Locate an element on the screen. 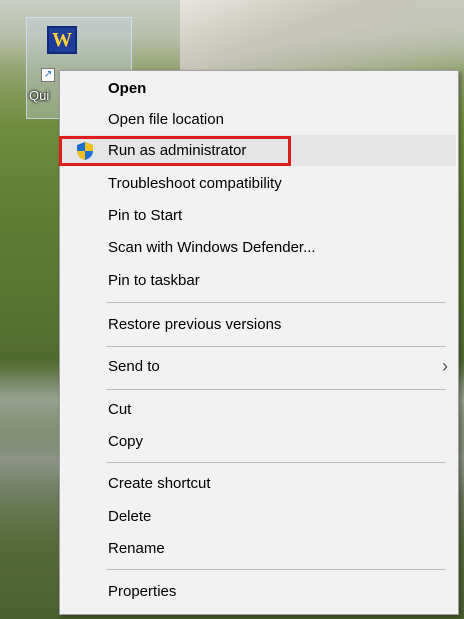  menu-item-properties: Properties is located at coordinates (259, 591).